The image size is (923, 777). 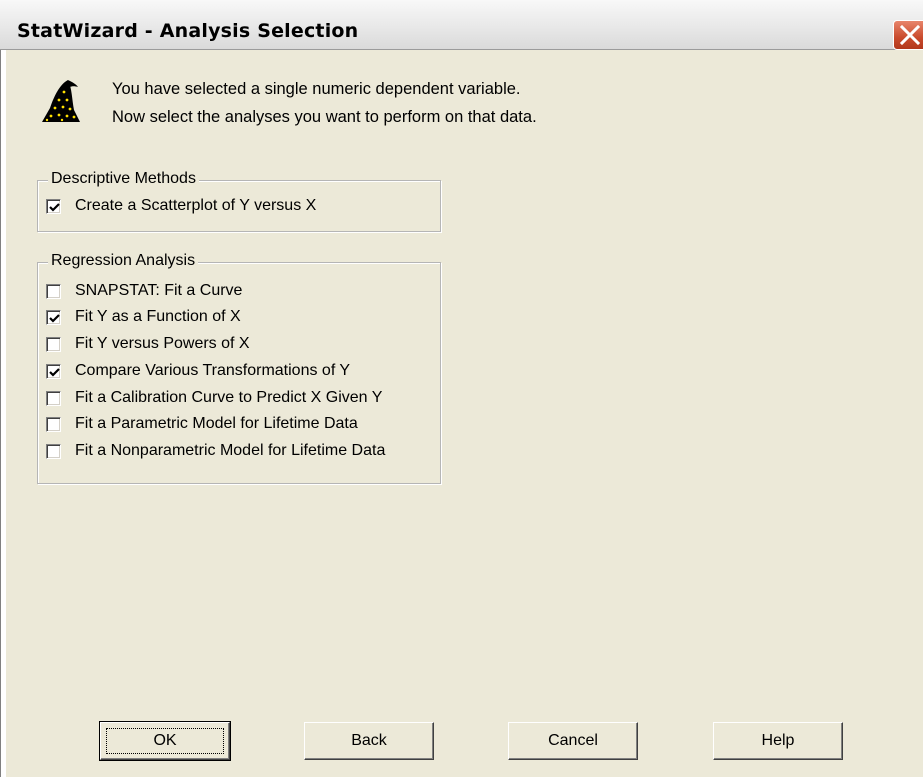 What do you see at coordinates (123, 179) in the screenshot?
I see `descriptive-methods-legend: Descriptive Methods` at bounding box center [123, 179].